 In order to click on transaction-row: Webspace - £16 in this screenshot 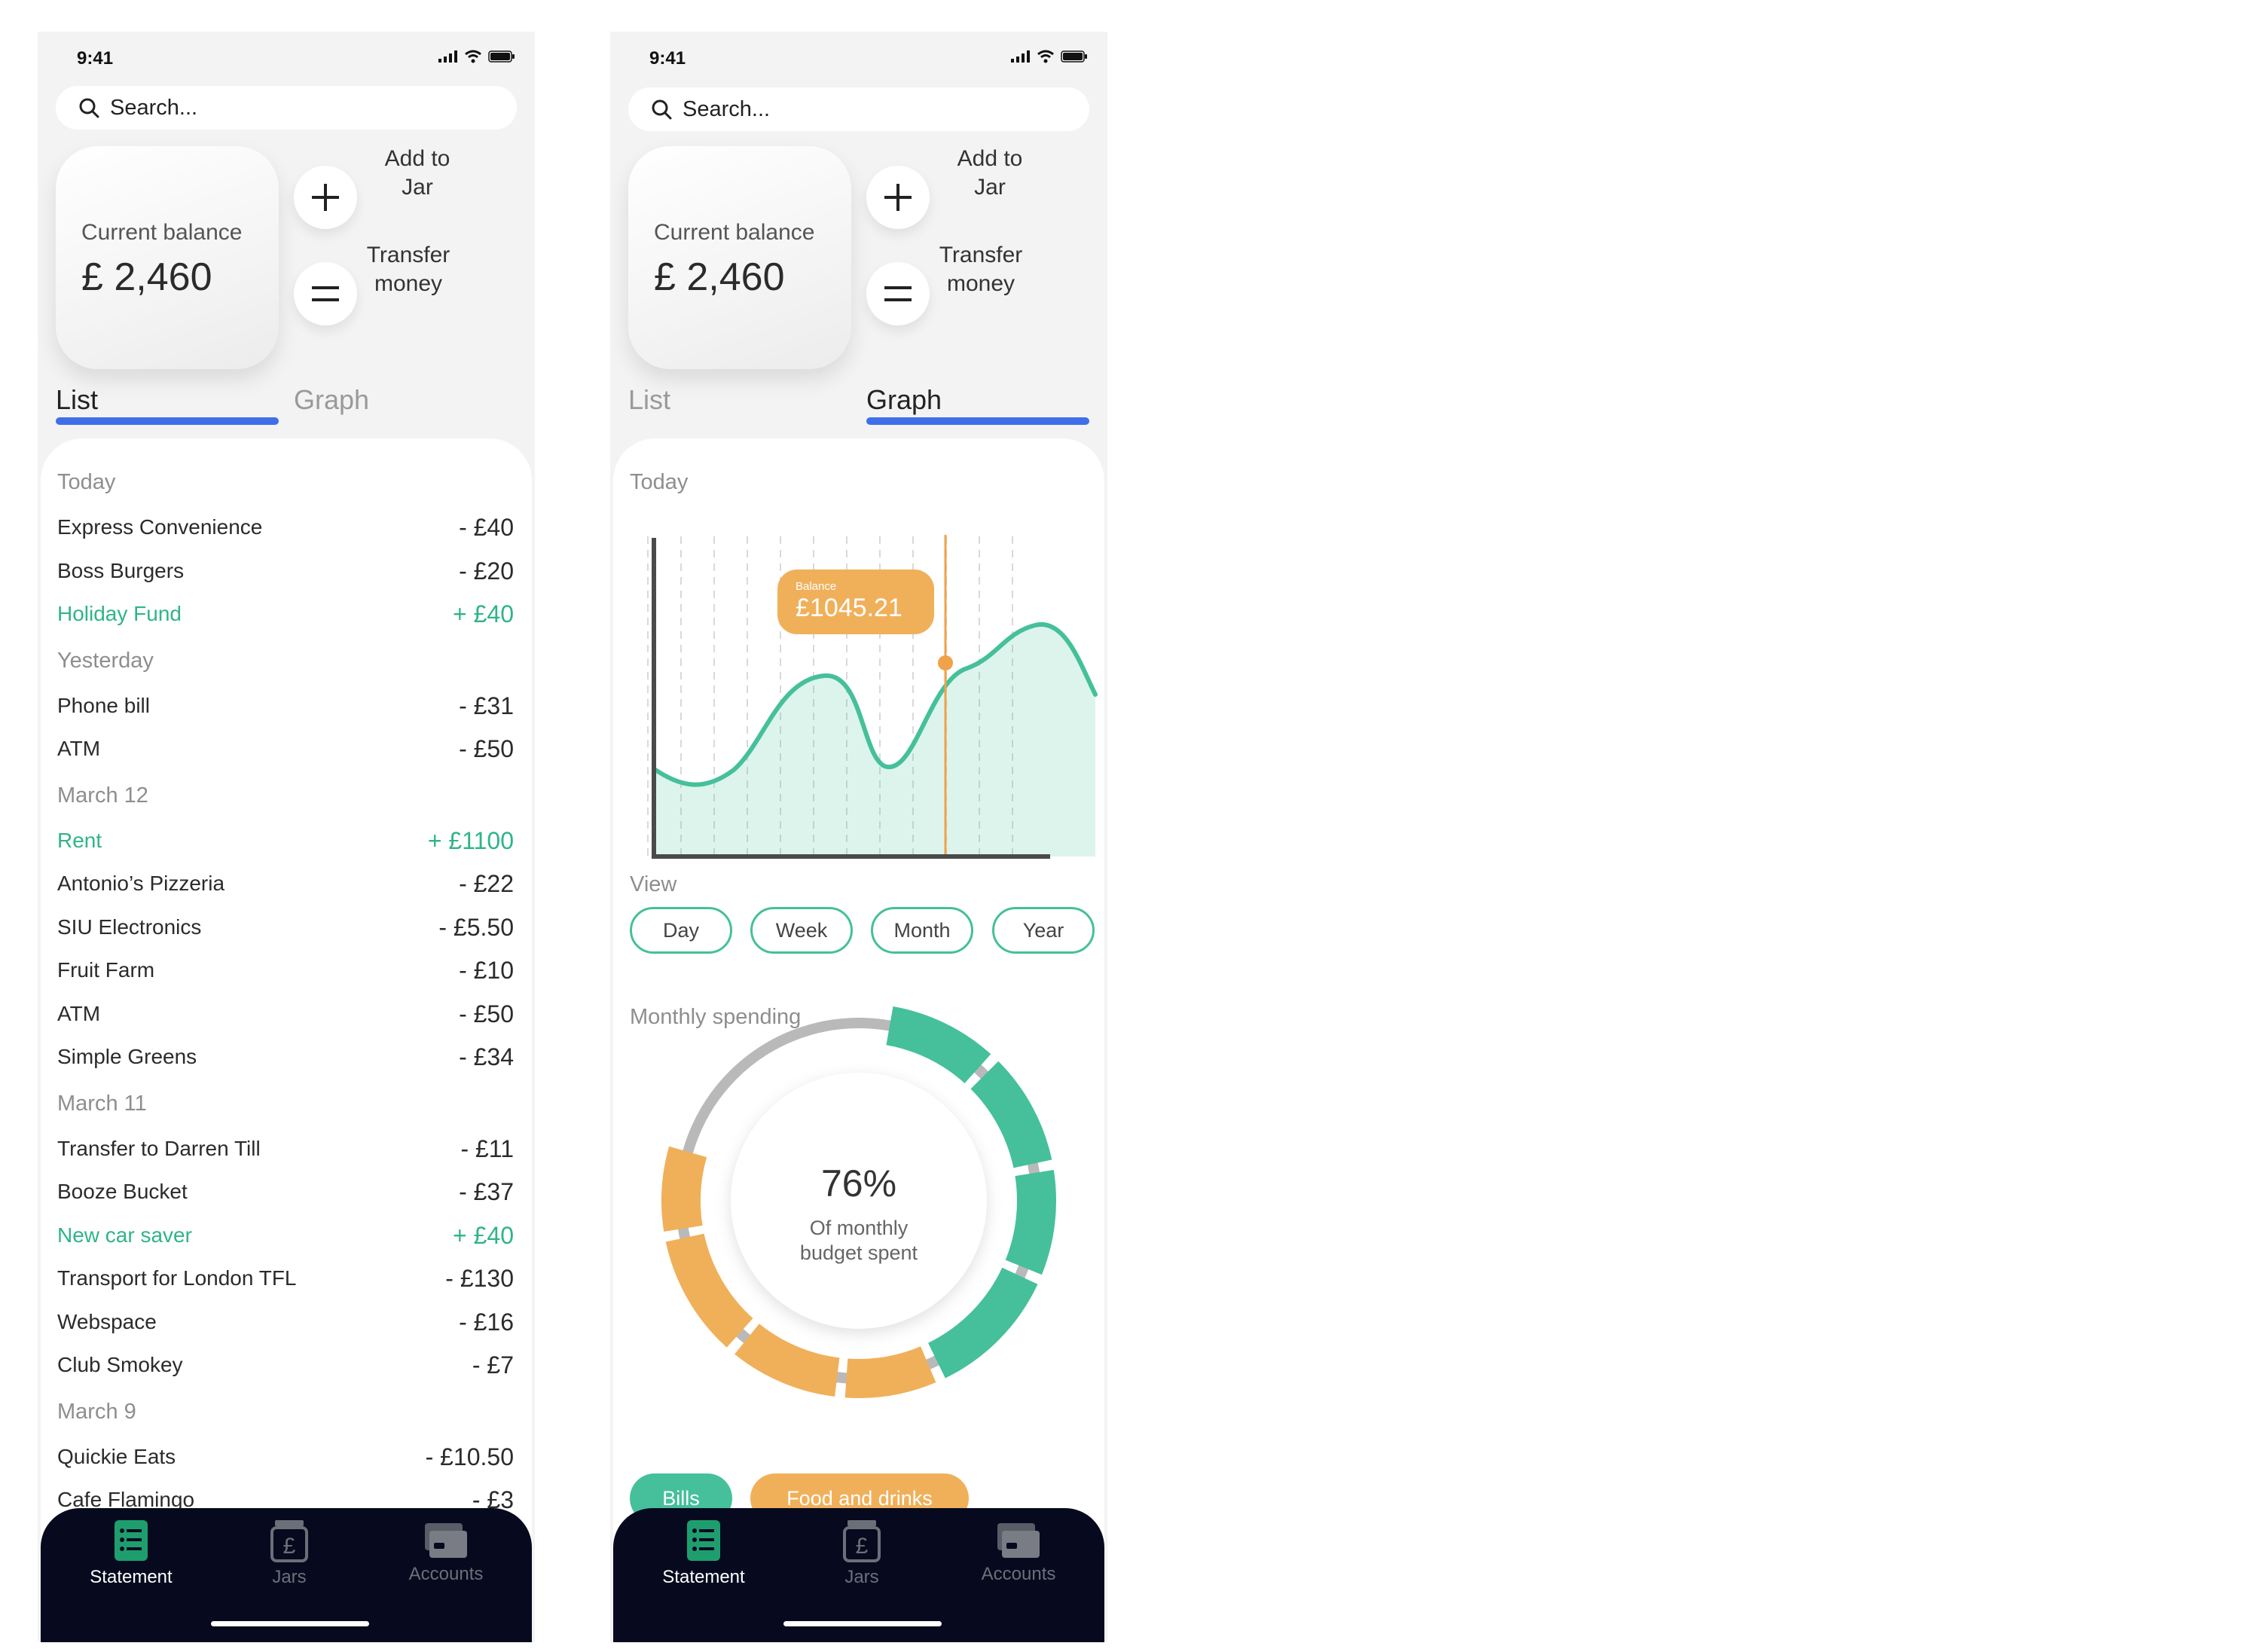, I will do `click(286, 1325)`.